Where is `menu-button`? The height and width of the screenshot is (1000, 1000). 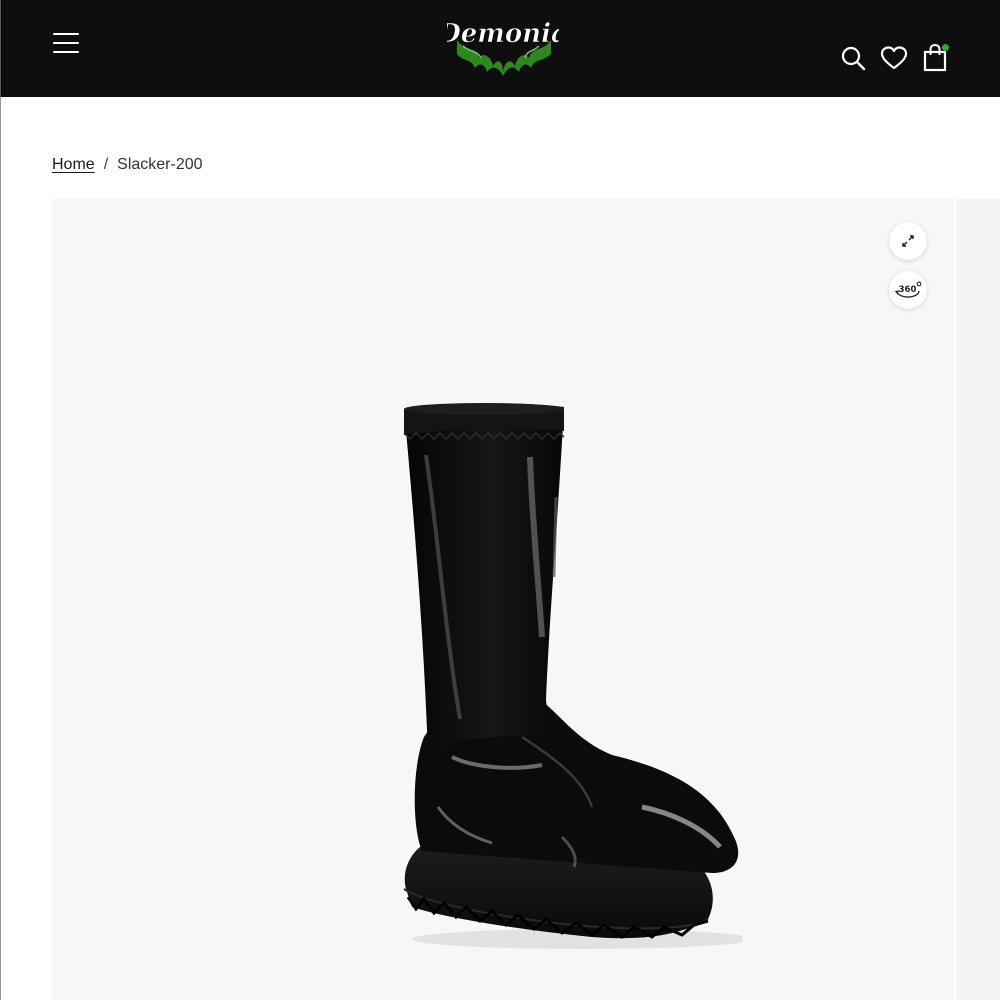
menu-button is located at coordinates (66, 43).